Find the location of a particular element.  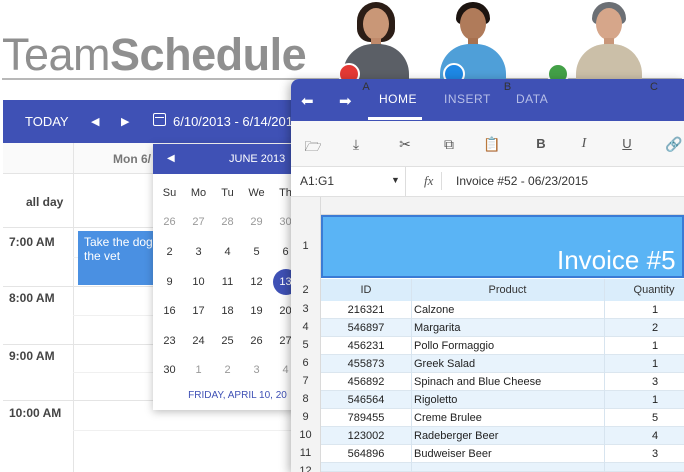

row-header: 3 is located at coordinates (305, 309).